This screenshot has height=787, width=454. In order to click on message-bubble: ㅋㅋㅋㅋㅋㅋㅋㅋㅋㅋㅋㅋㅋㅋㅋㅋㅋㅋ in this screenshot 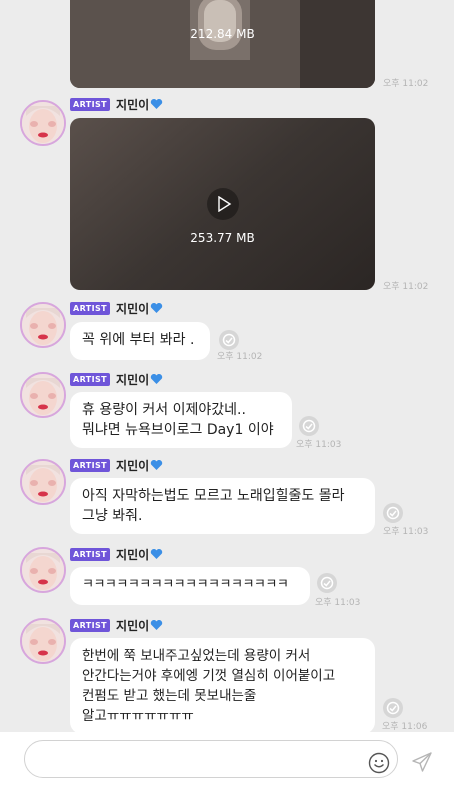, I will do `click(190, 586)`.